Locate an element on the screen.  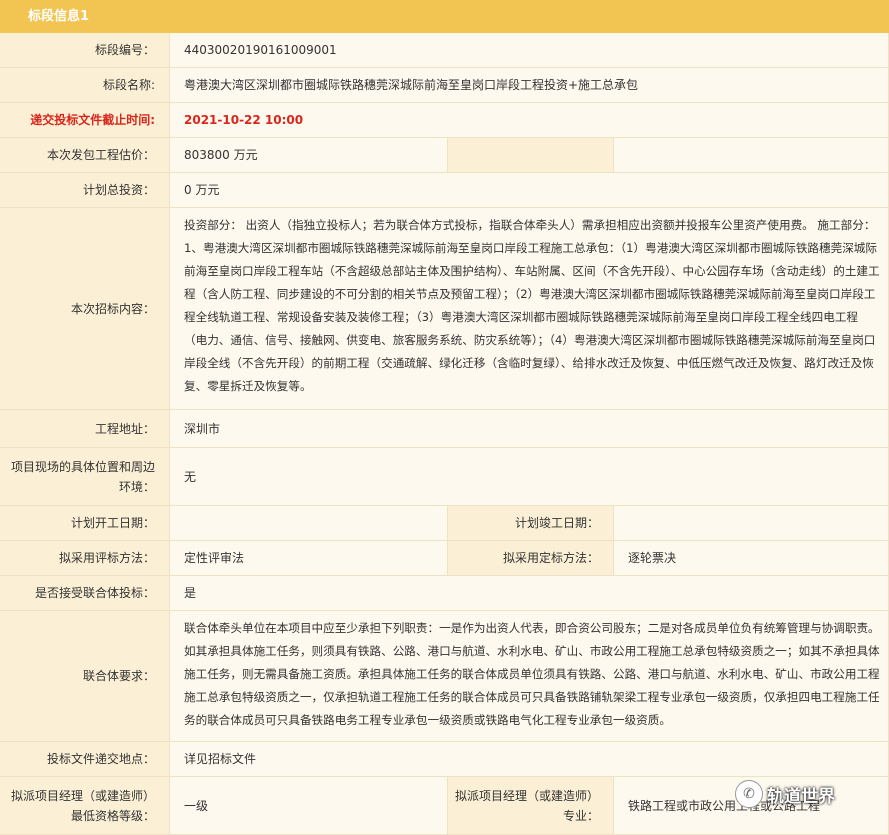
label-planned-finish: 计划竣工日期： is located at coordinates (531, 523).